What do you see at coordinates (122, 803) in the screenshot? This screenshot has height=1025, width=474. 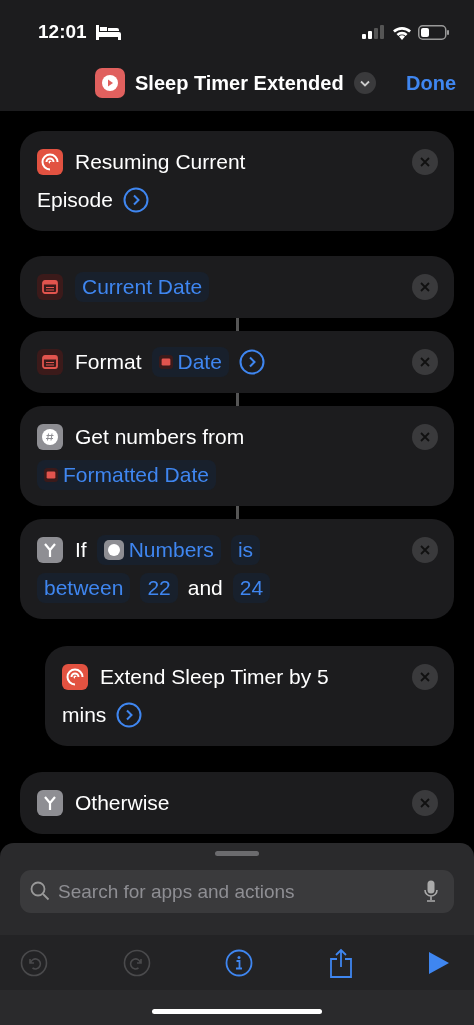 I see `action-text: Otherwise` at bounding box center [122, 803].